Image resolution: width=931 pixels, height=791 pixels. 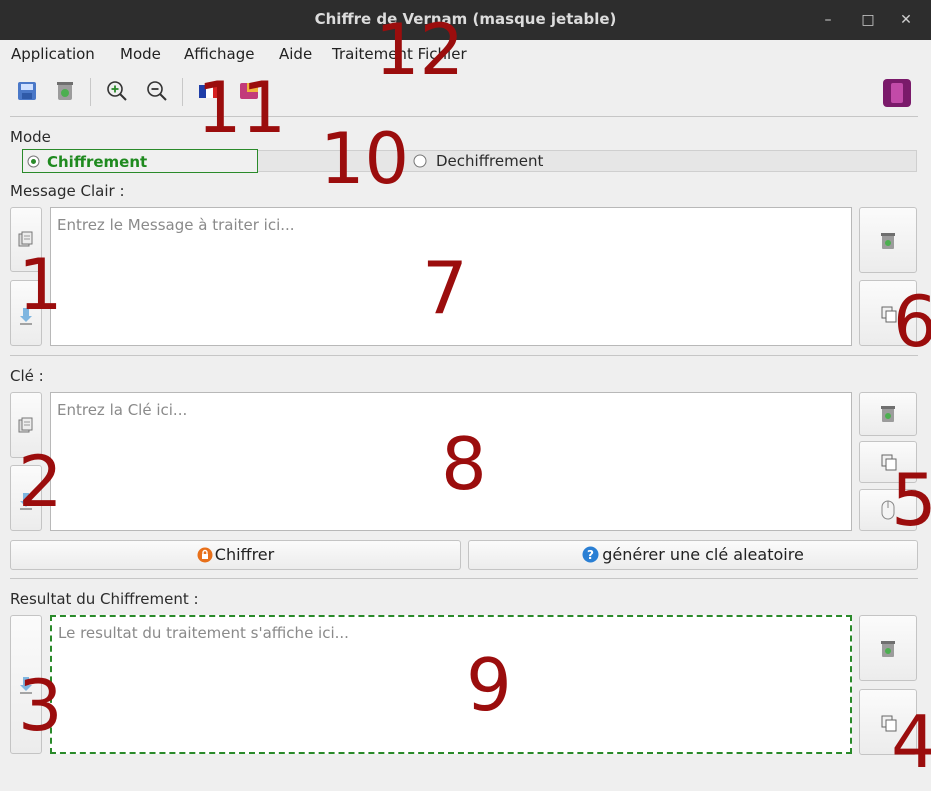 I want to click on mode-option-dechiffrement: Dechiffrement, so click(x=511, y=161).